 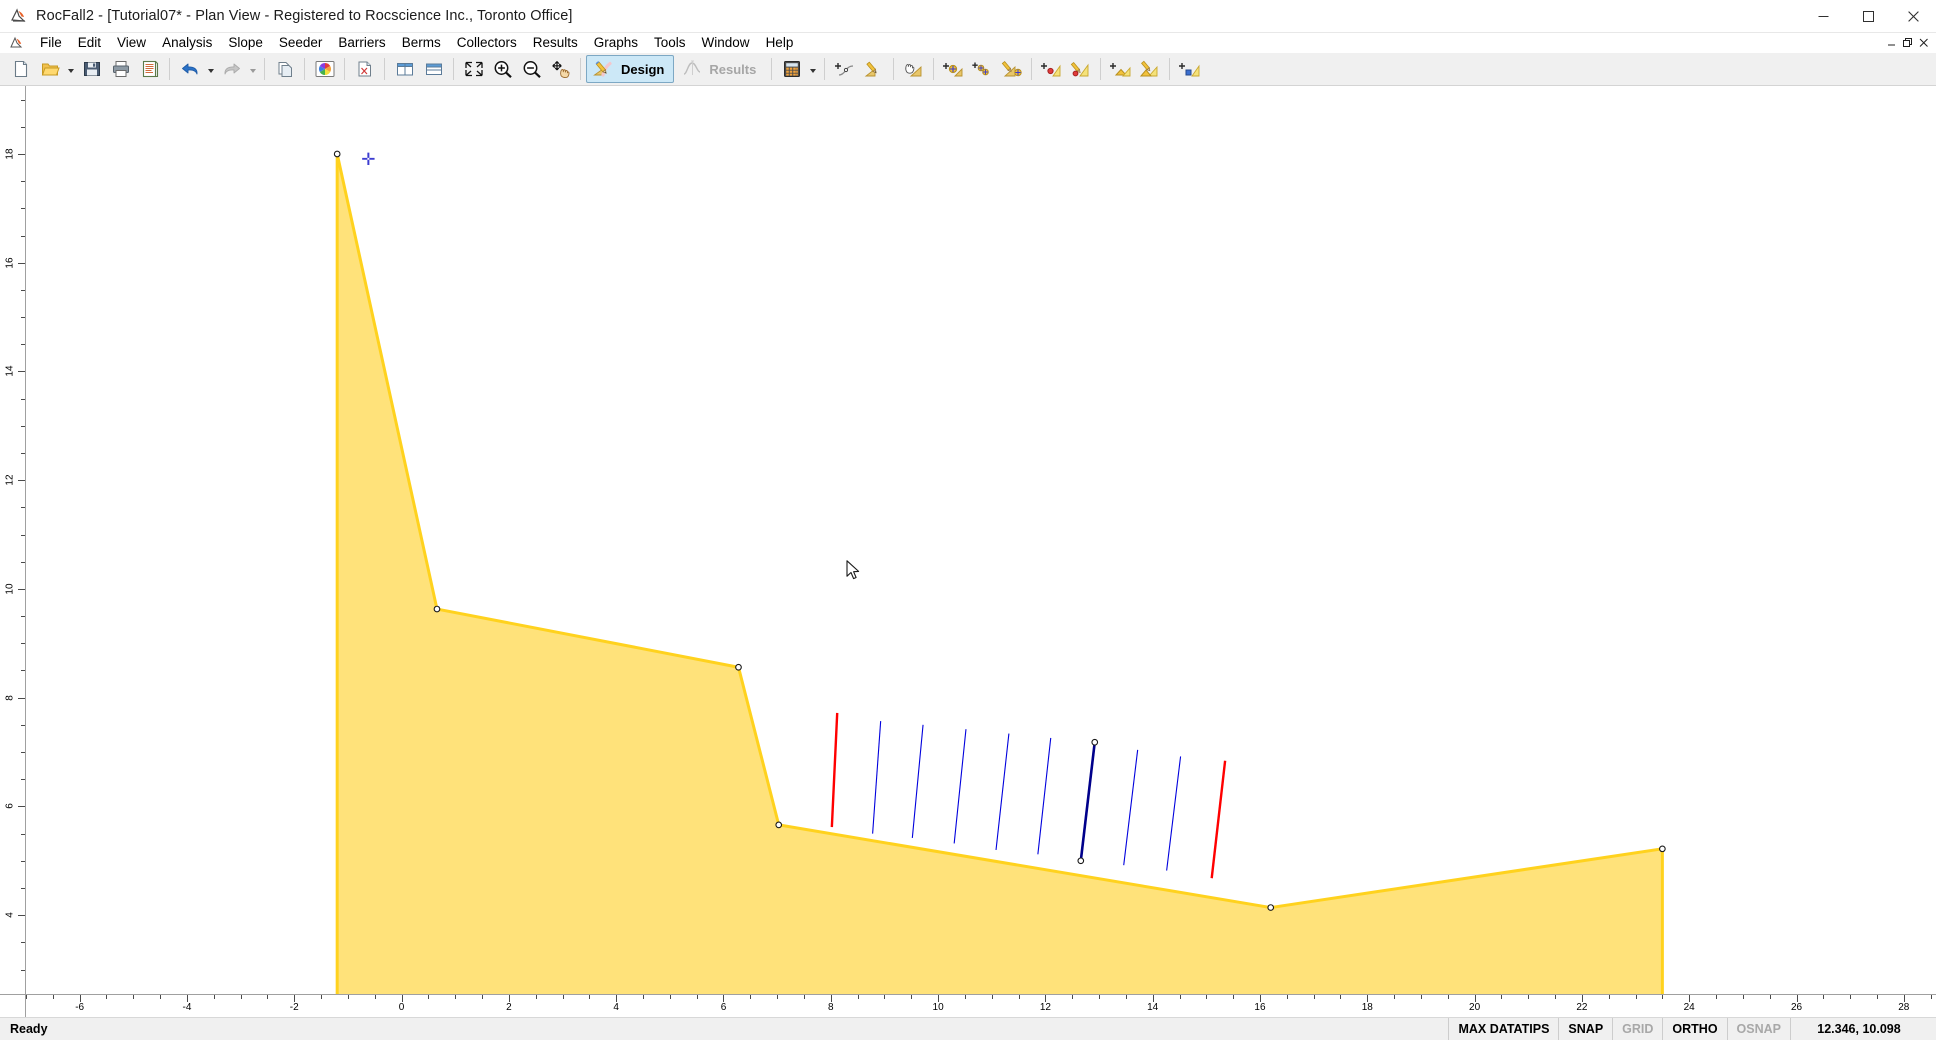 I want to click on edit-berm-icon, so click(x=1149, y=69).